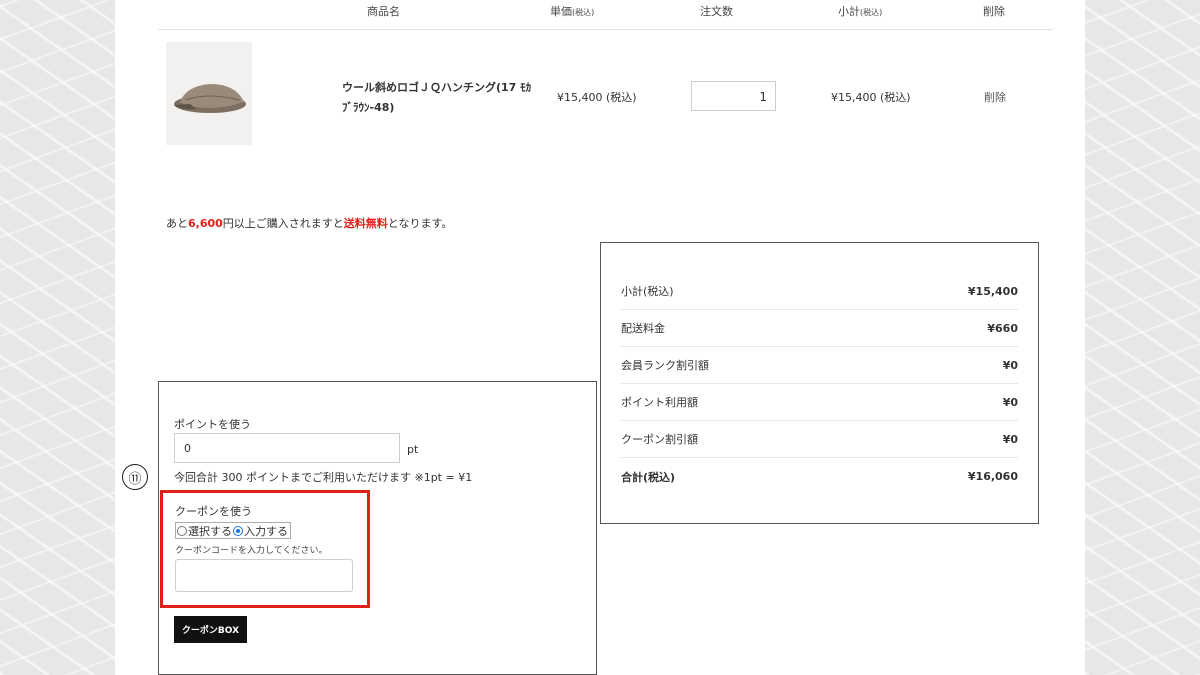 This screenshot has width=1200, height=675. I want to click on cart-table-header: 商品名 単価(税込) 注文数 小計(税込) 削除, so click(605, 15).